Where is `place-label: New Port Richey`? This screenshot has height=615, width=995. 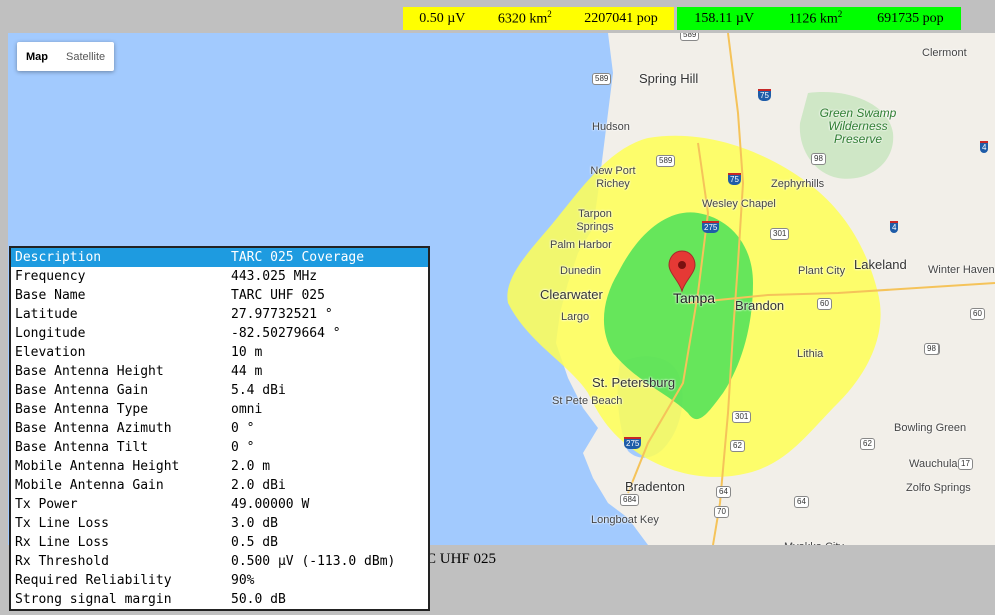
place-label: New Port Richey is located at coordinates (613, 177).